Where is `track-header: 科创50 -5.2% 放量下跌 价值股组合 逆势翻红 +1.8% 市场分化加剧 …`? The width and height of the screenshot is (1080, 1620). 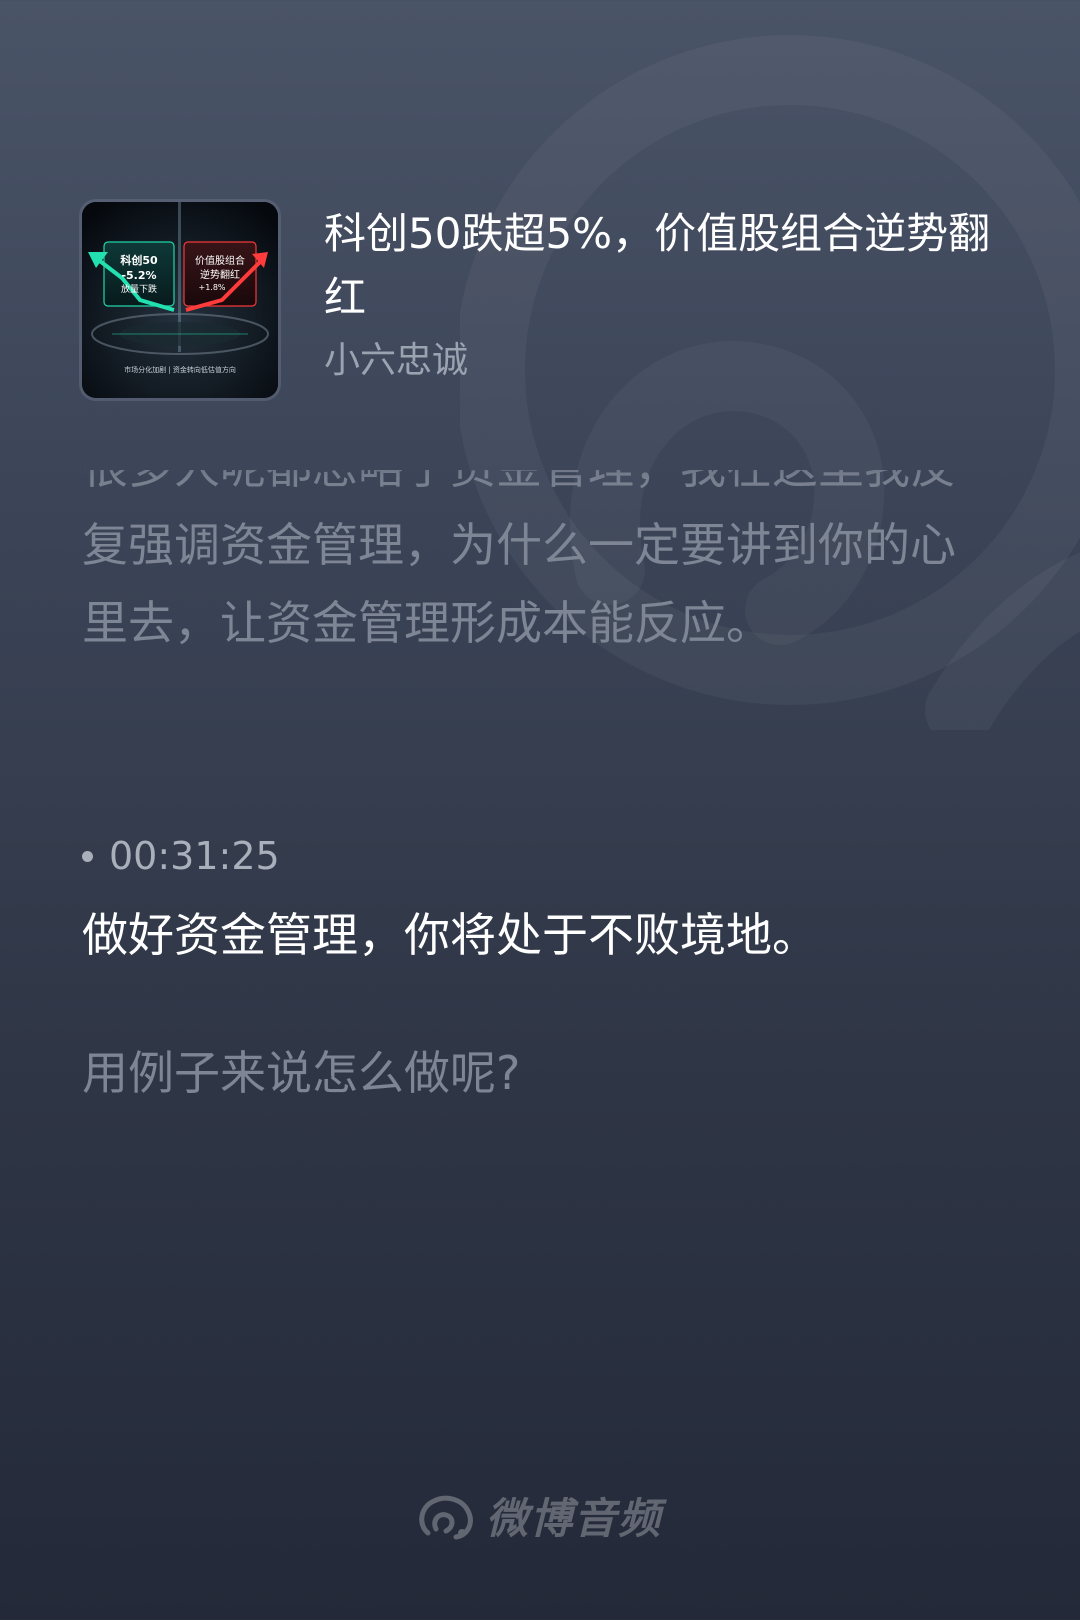 track-header: 科创50 -5.2% 放量下跌 价值股组合 逆势翻红 +1.8% 市场分化加剧 … is located at coordinates (552, 302).